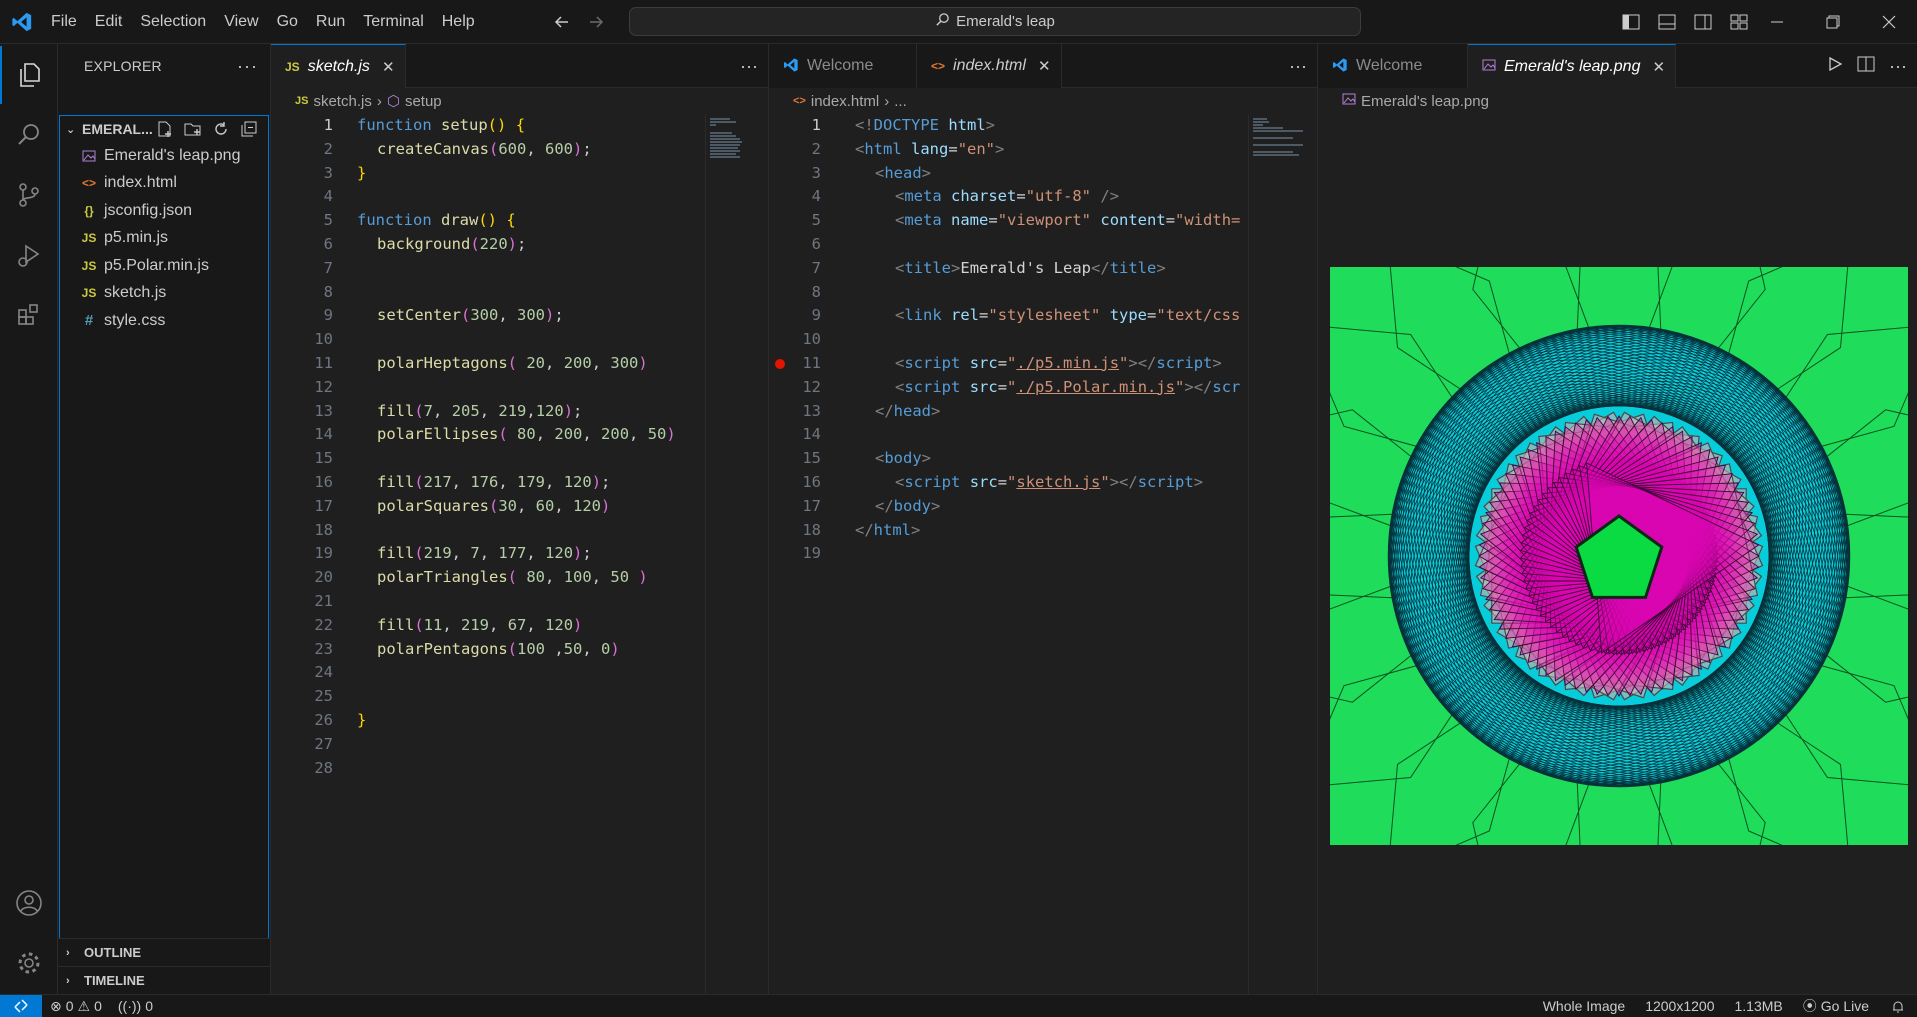 Image resolution: width=1917 pixels, height=1017 pixels. I want to click on menu-go: Go, so click(287, 22).